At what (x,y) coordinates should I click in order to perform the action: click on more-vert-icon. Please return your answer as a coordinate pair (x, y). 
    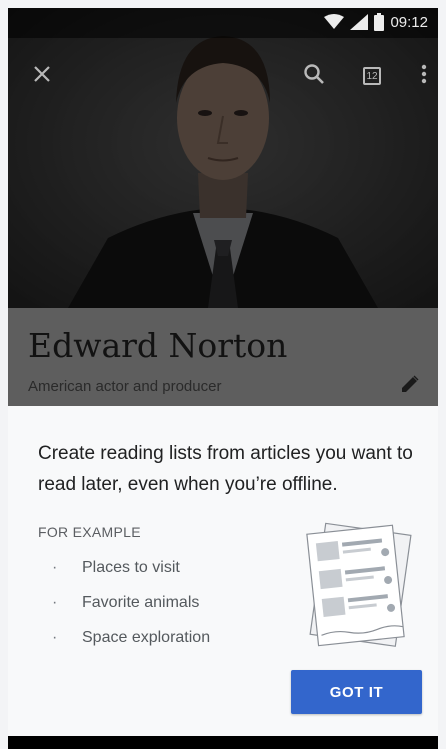
    Looking at the image, I should click on (424, 76).